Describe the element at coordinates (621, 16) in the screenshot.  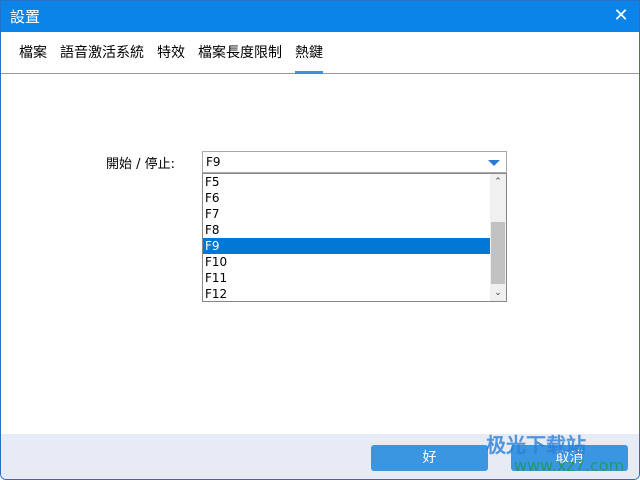
I see `close-icon: ✕` at that location.